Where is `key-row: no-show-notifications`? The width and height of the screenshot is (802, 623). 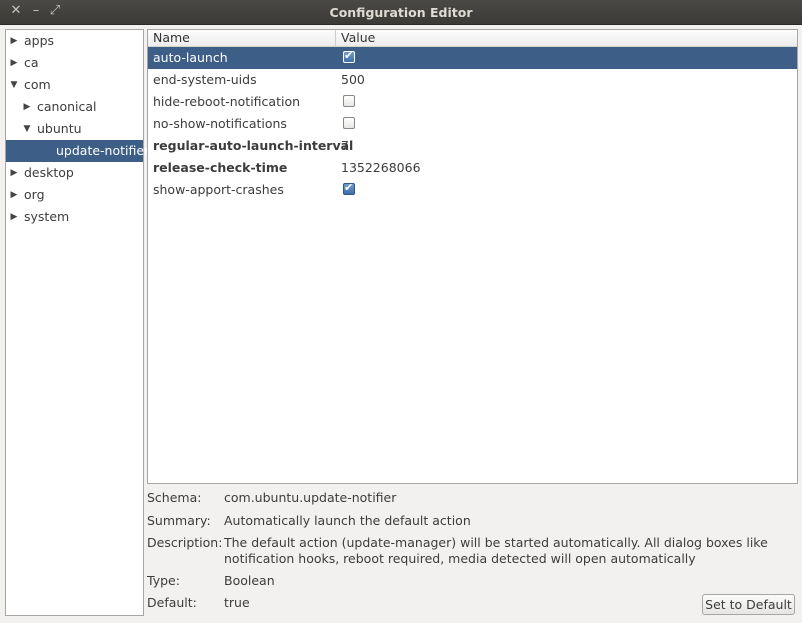 key-row: no-show-notifications is located at coordinates (472, 124).